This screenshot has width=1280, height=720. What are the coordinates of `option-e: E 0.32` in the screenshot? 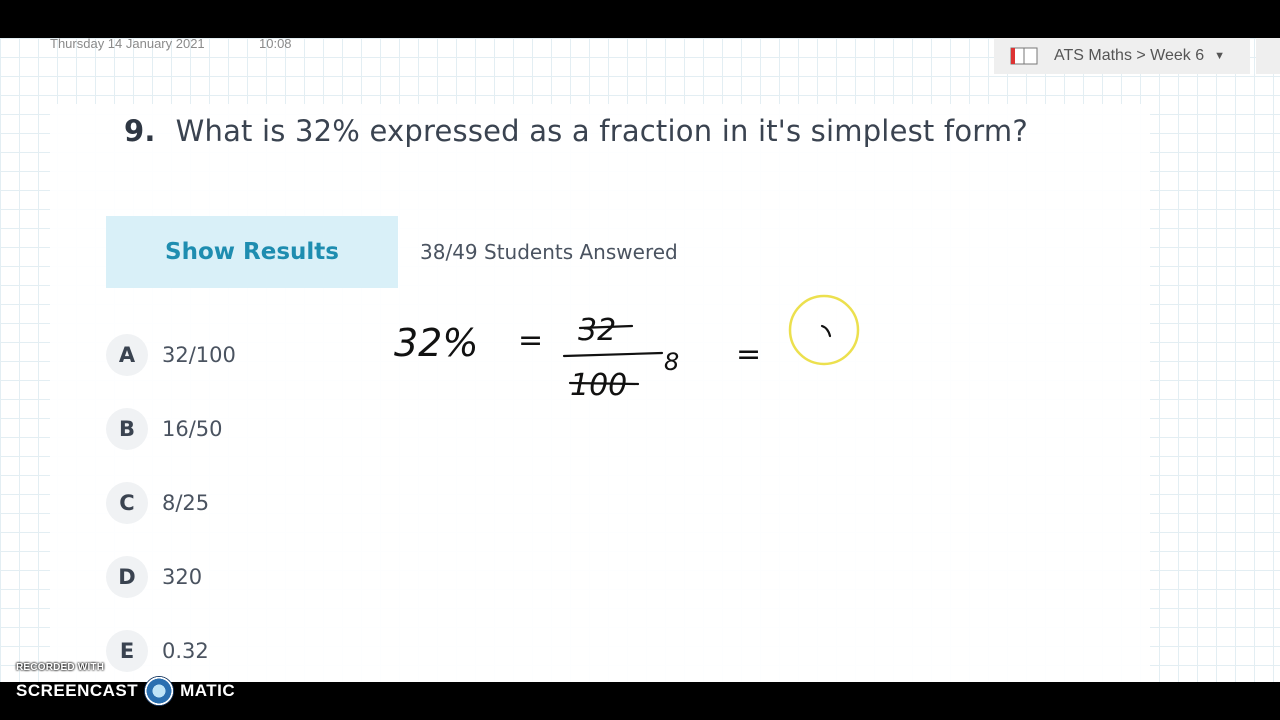 It's located at (157, 651).